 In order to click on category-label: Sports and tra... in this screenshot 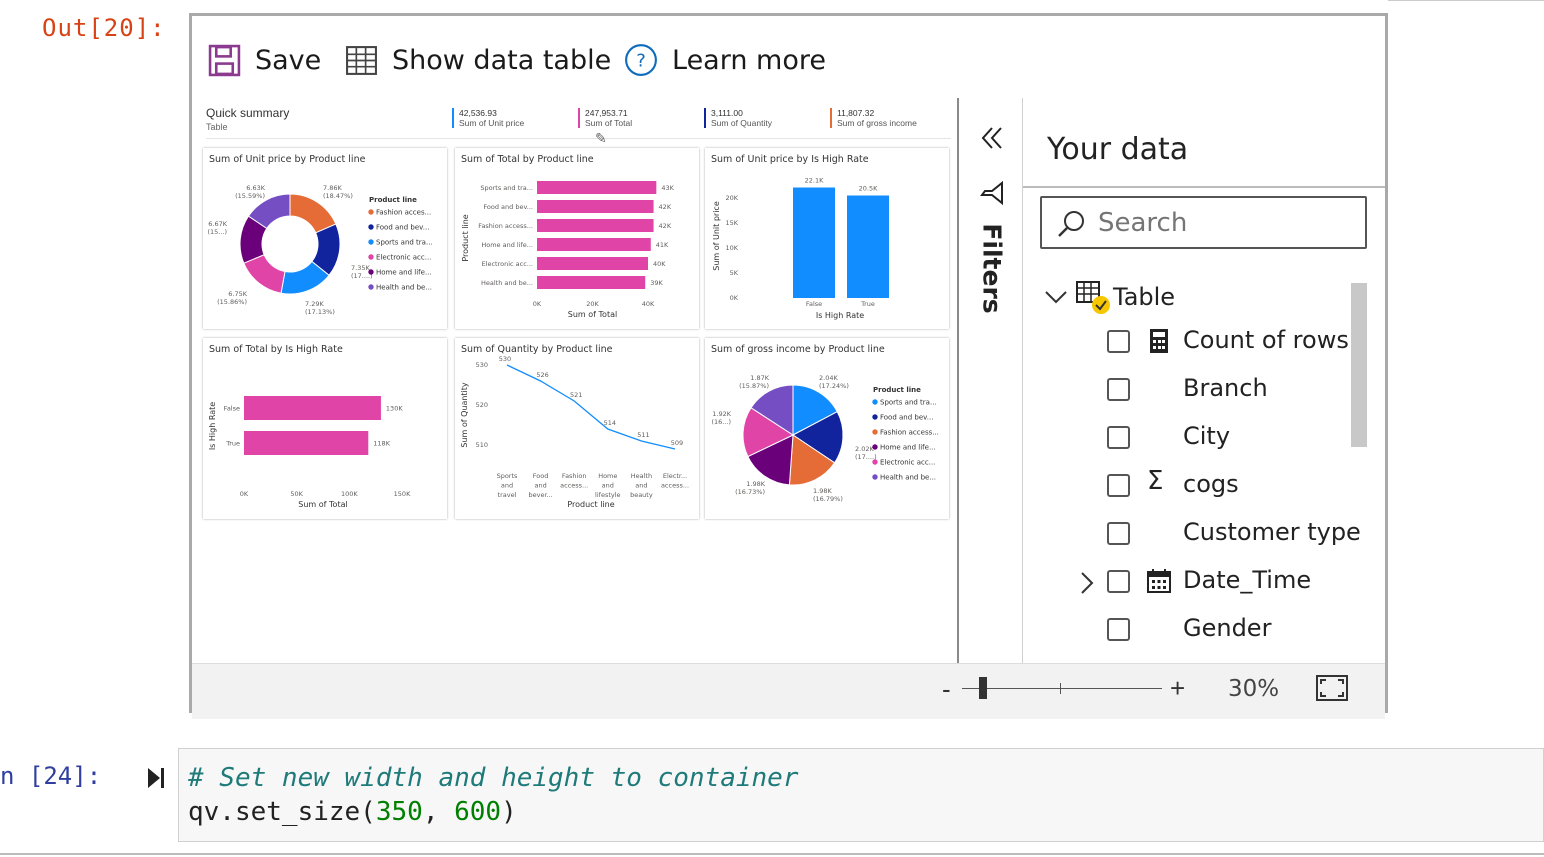, I will do `click(506, 188)`.